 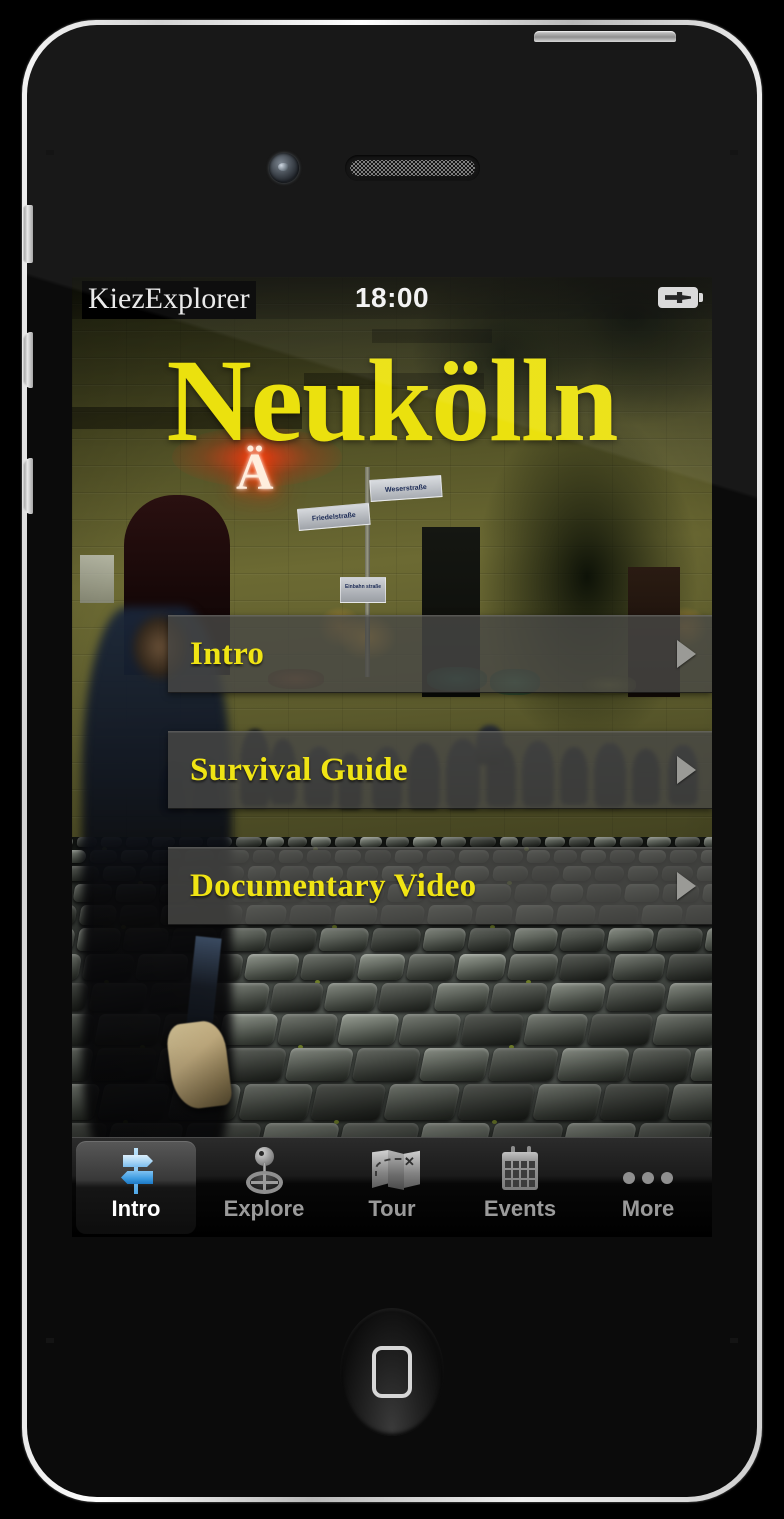 What do you see at coordinates (28, 234) in the screenshot?
I see `mute-switch` at bounding box center [28, 234].